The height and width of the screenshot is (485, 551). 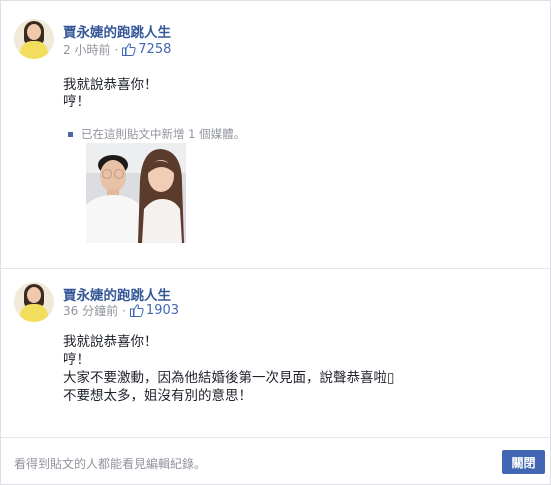 I want to click on like-count: 1903, so click(x=154, y=310).